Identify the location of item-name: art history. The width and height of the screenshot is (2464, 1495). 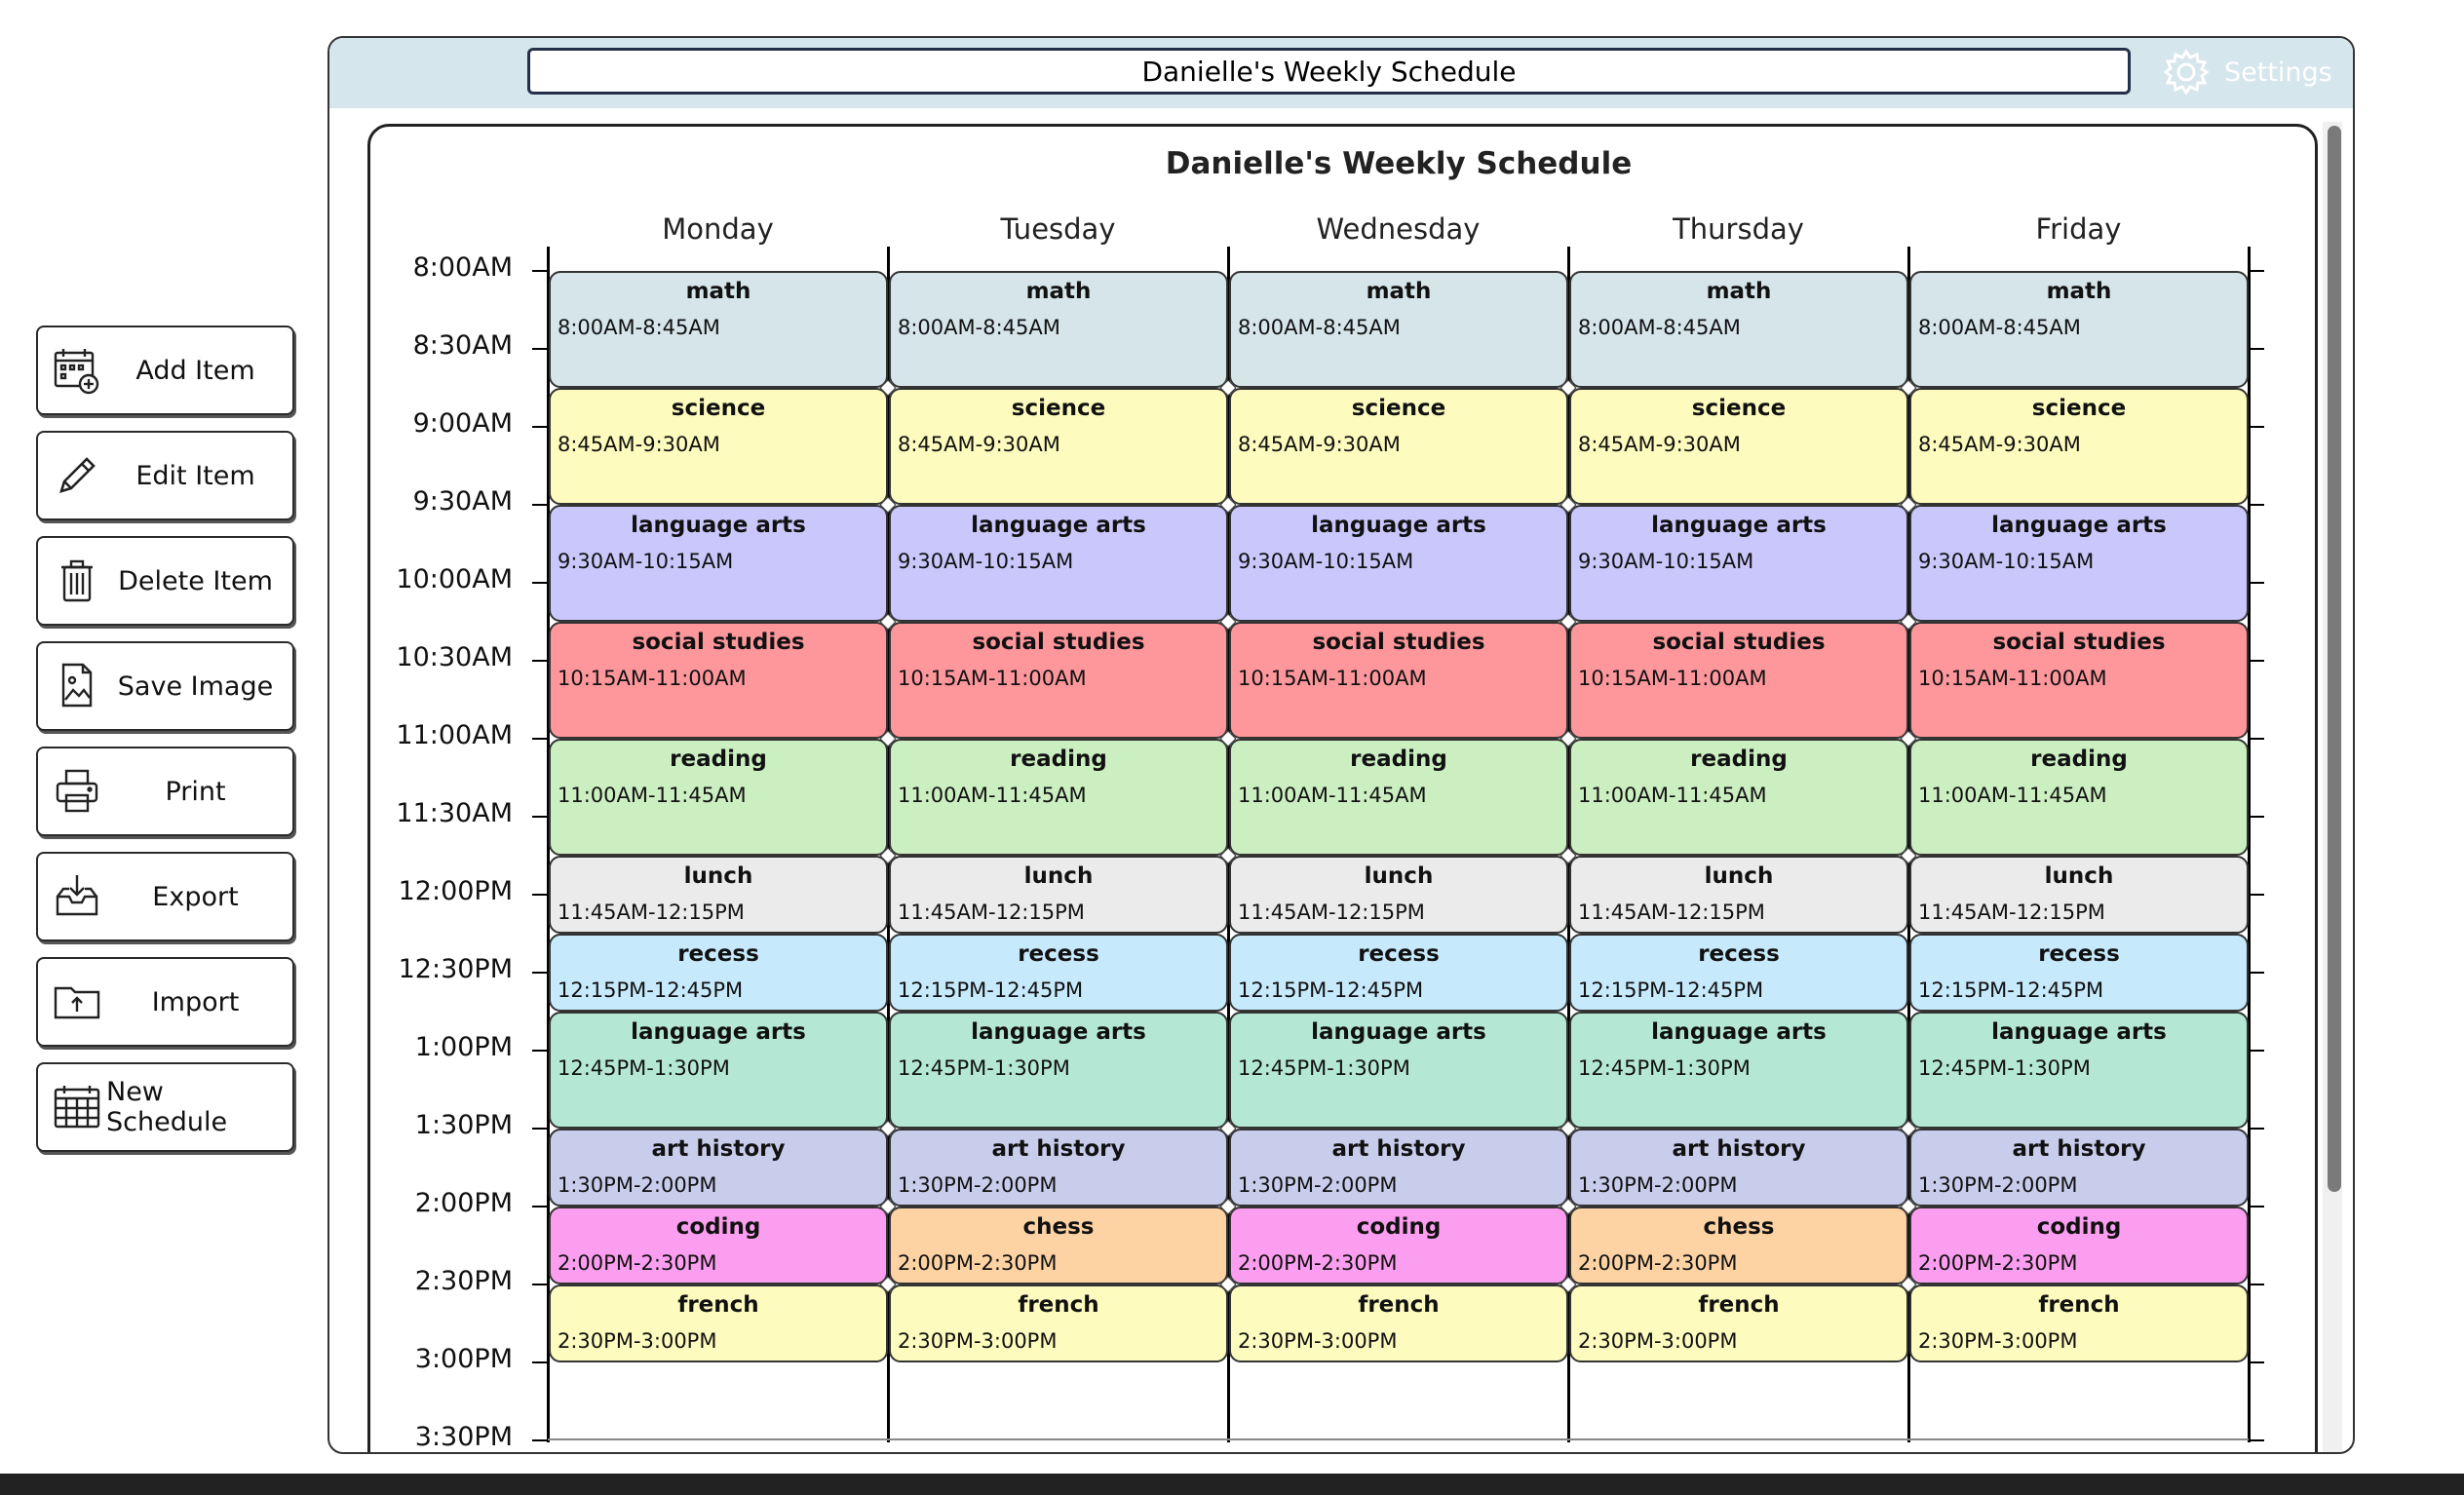
(718, 1149).